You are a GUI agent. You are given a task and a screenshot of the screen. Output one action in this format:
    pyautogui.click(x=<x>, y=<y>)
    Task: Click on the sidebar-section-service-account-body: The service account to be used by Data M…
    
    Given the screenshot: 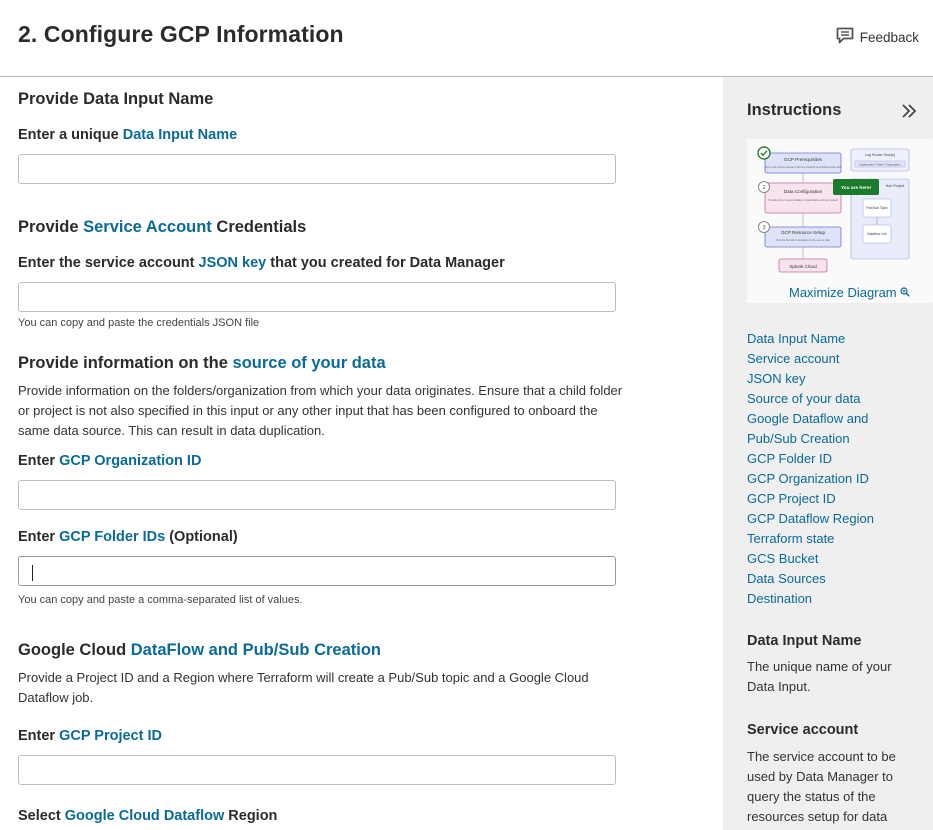 What is the action you would take?
    pyautogui.click(x=821, y=786)
    